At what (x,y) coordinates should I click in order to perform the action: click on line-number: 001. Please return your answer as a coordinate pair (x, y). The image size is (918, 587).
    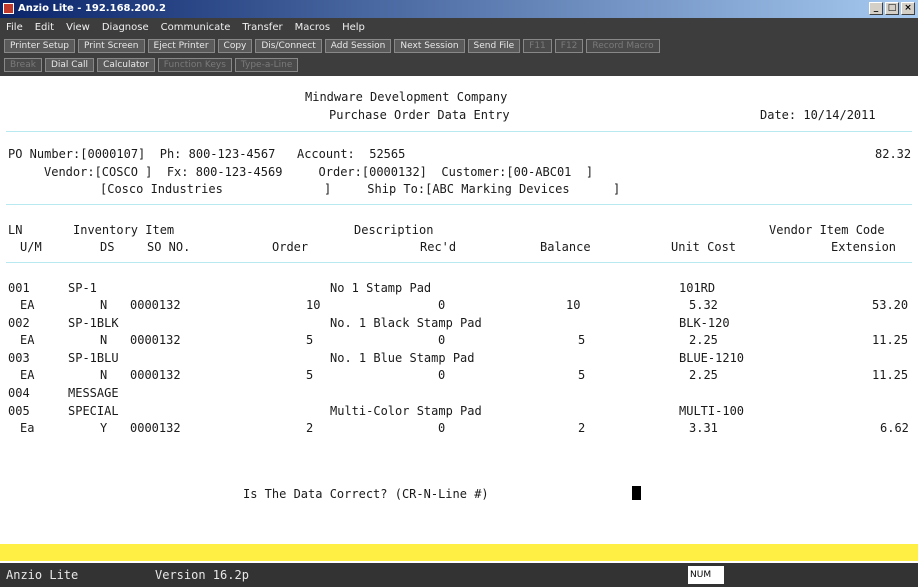
    Looking at the image, I should click on (19, 288).